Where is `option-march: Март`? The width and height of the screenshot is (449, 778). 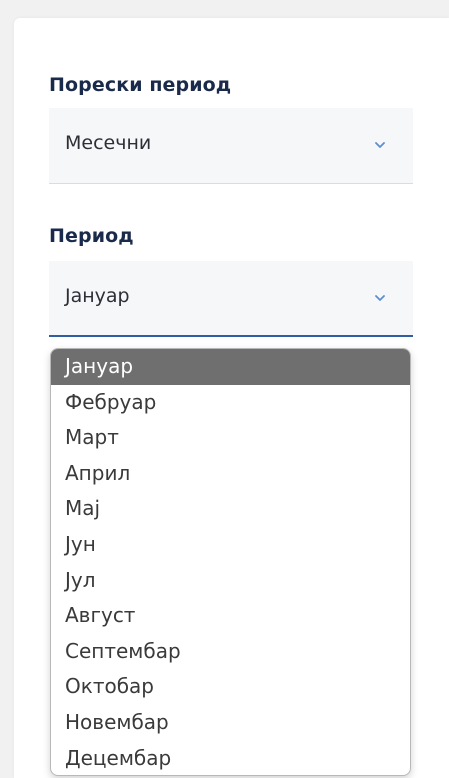 option-march: Март is located at coordinates (230, 438).